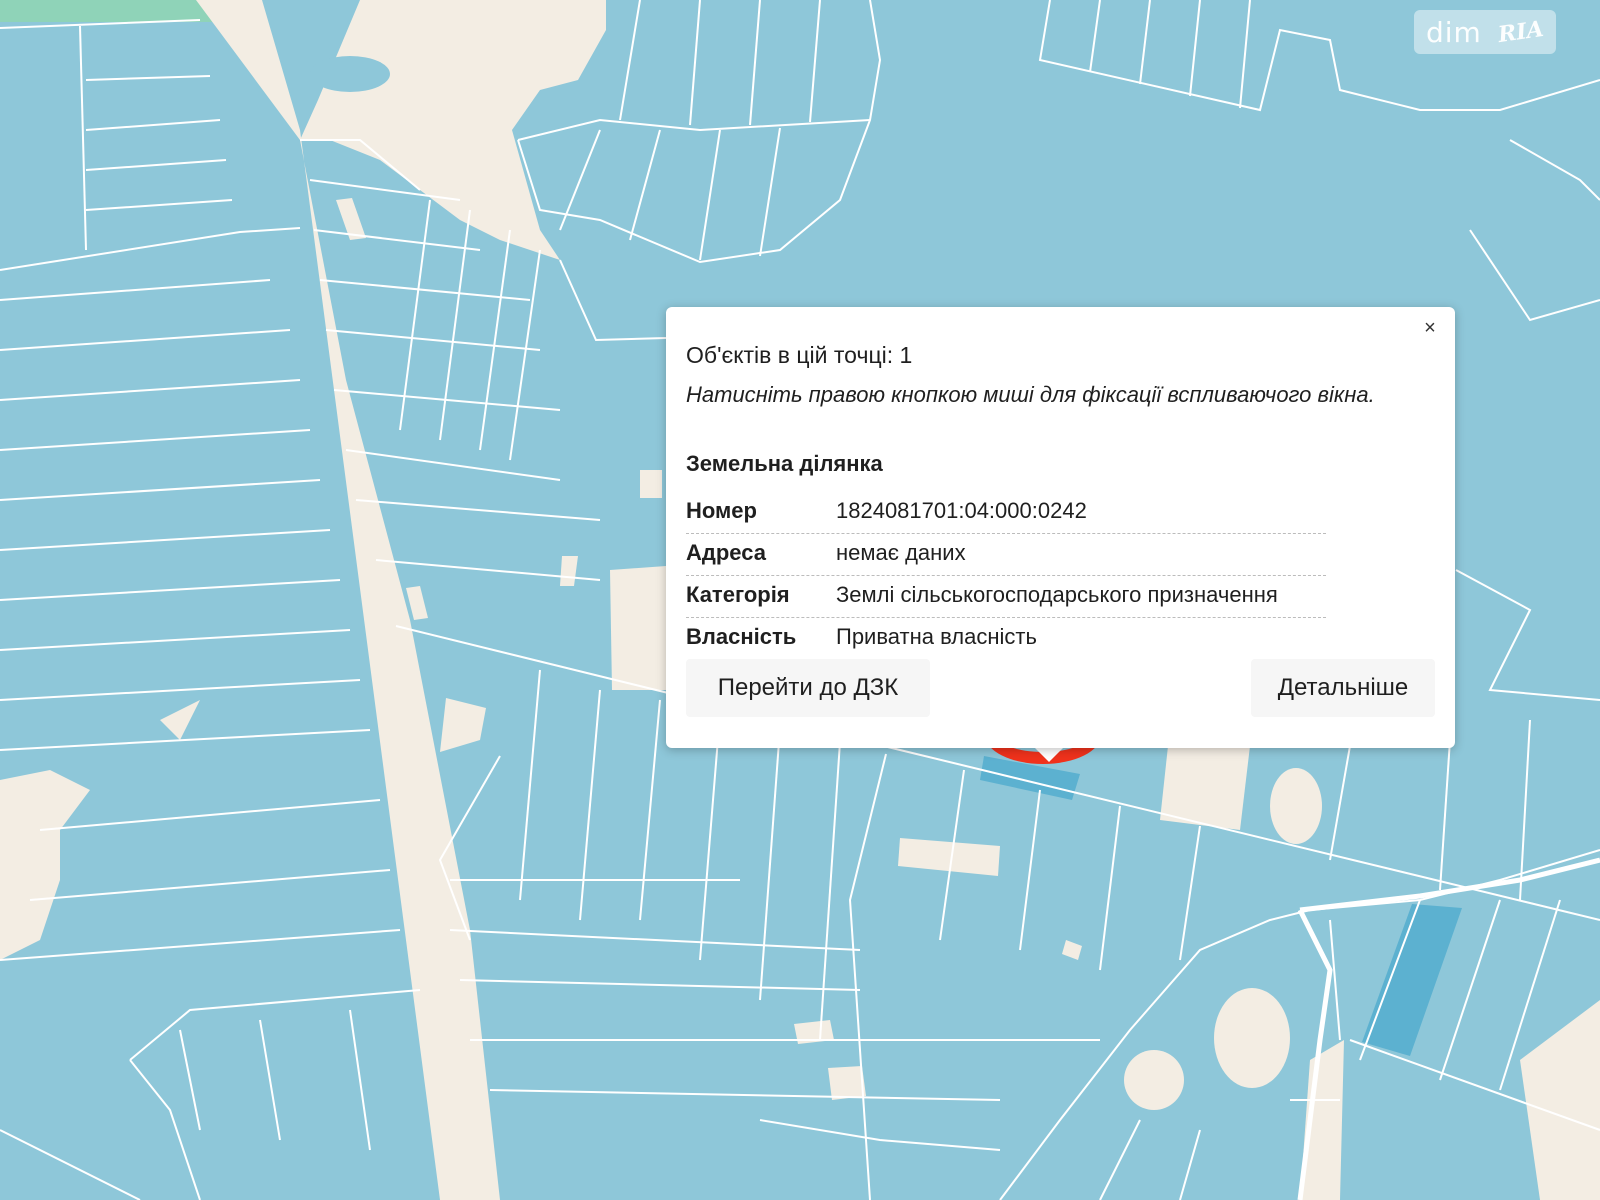  I want to click on pond, so click(350, 74).